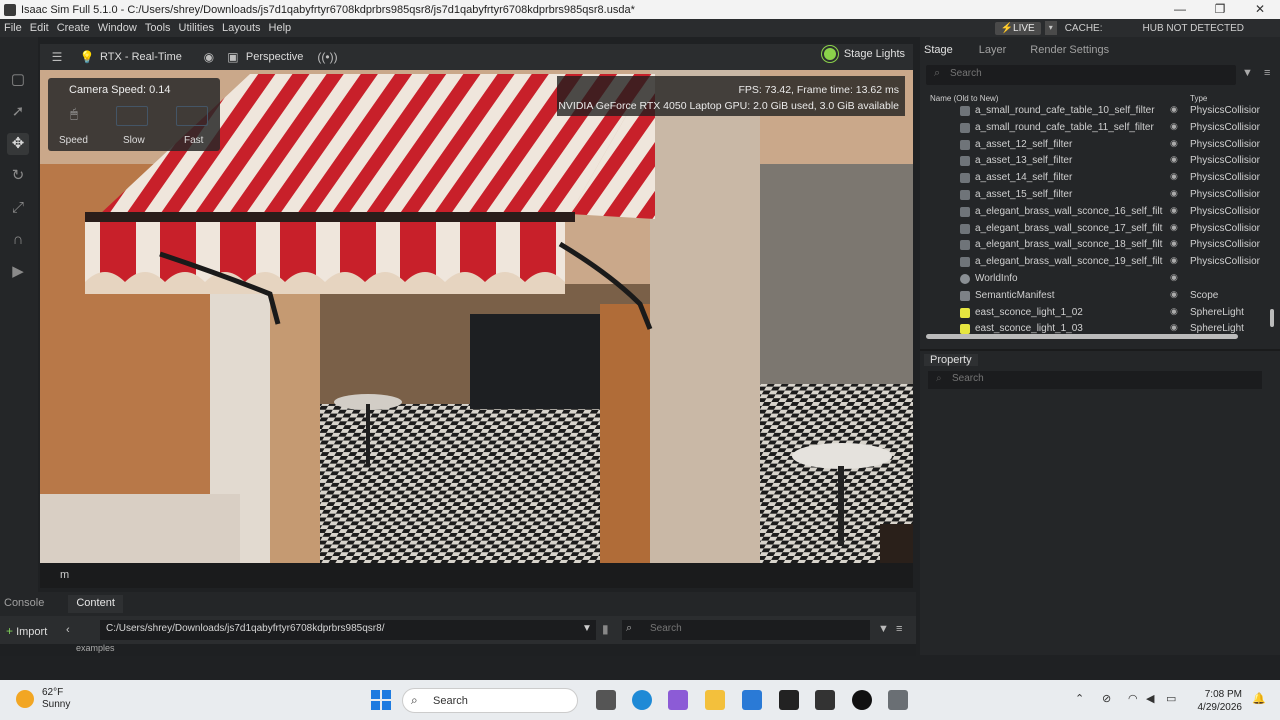 The image size is (1280, 720). Describe the element at coordinates (130, 57) in the screenshot. I see `render-mode-button: 💡 RTX - Real-Time` at that location.